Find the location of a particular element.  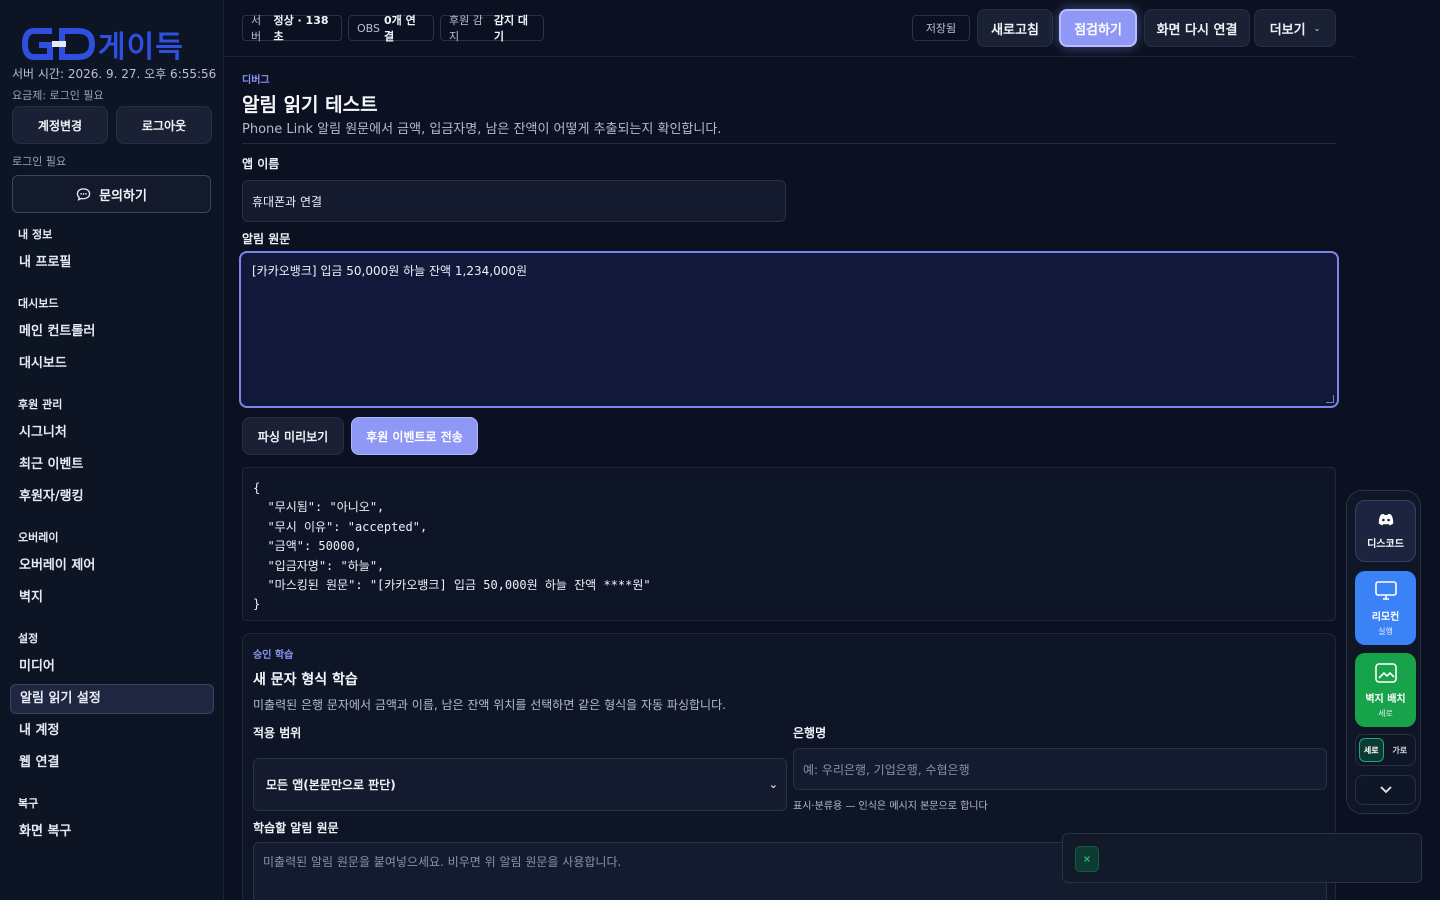

page-title: 알림 읽기 테스트 is located at coordinates (310, 105).